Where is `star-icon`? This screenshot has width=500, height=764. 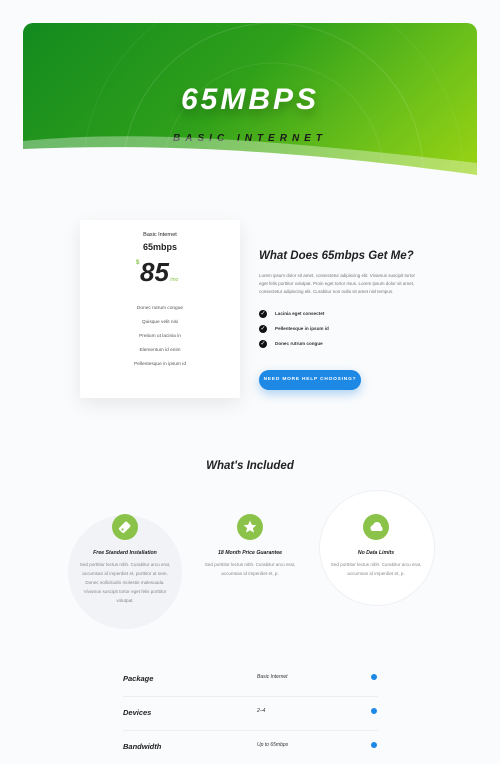 star-icon is located at coordinates (250, 527).